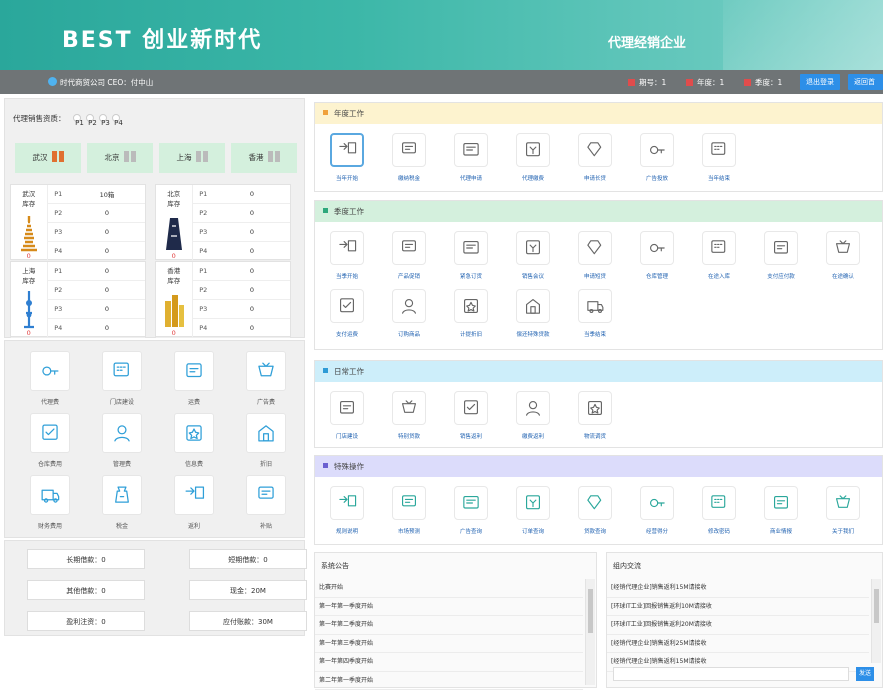  What do you see at coordinates (781, 510) in the screenshot?
I see `action-special-7: 商业情报` at bounding box center [781, 510].